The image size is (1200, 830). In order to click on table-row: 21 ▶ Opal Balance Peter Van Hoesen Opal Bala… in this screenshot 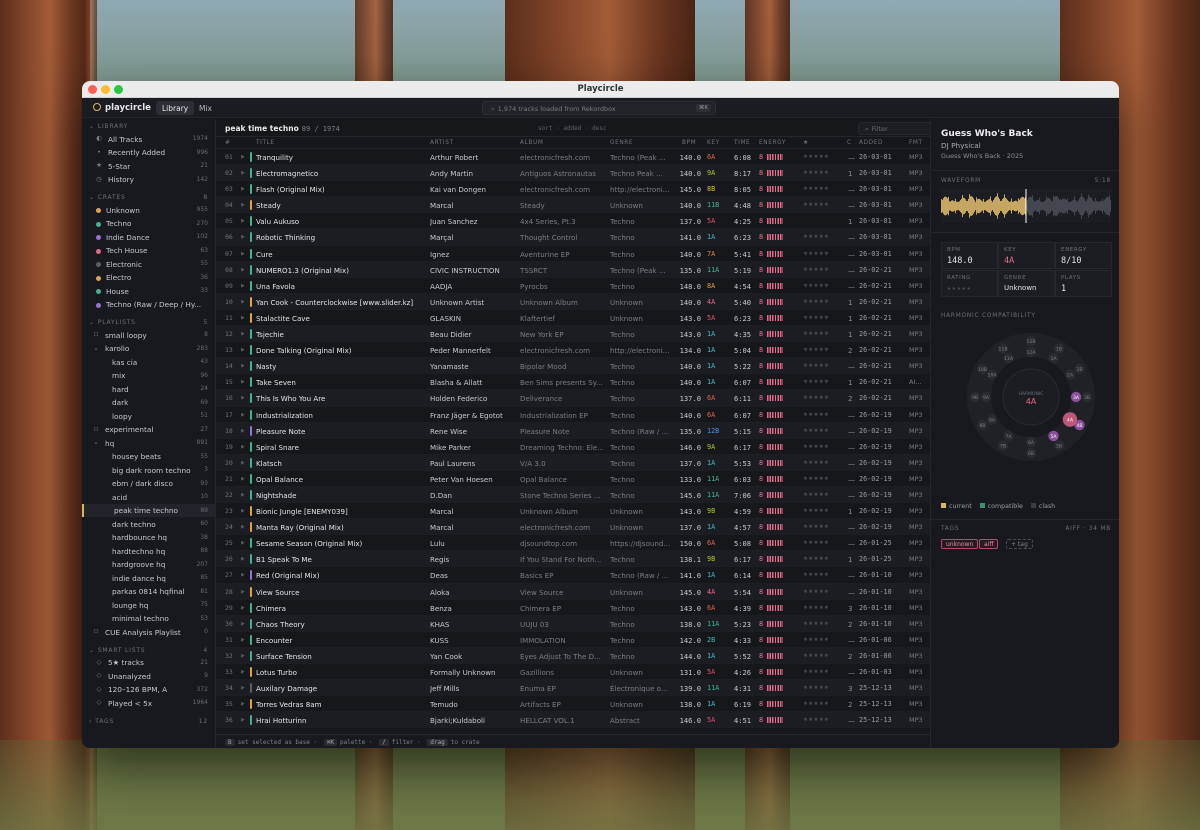, I will do `click(573, 479)`.